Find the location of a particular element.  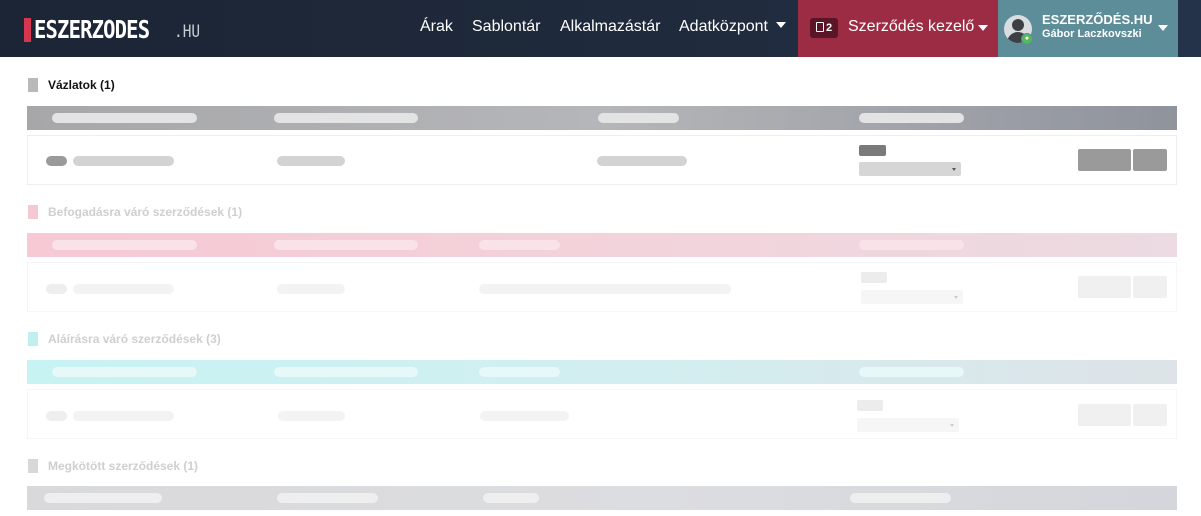

contract-manager-menu: 2 Szerződés kezelő is located at coordinates (898, 28).